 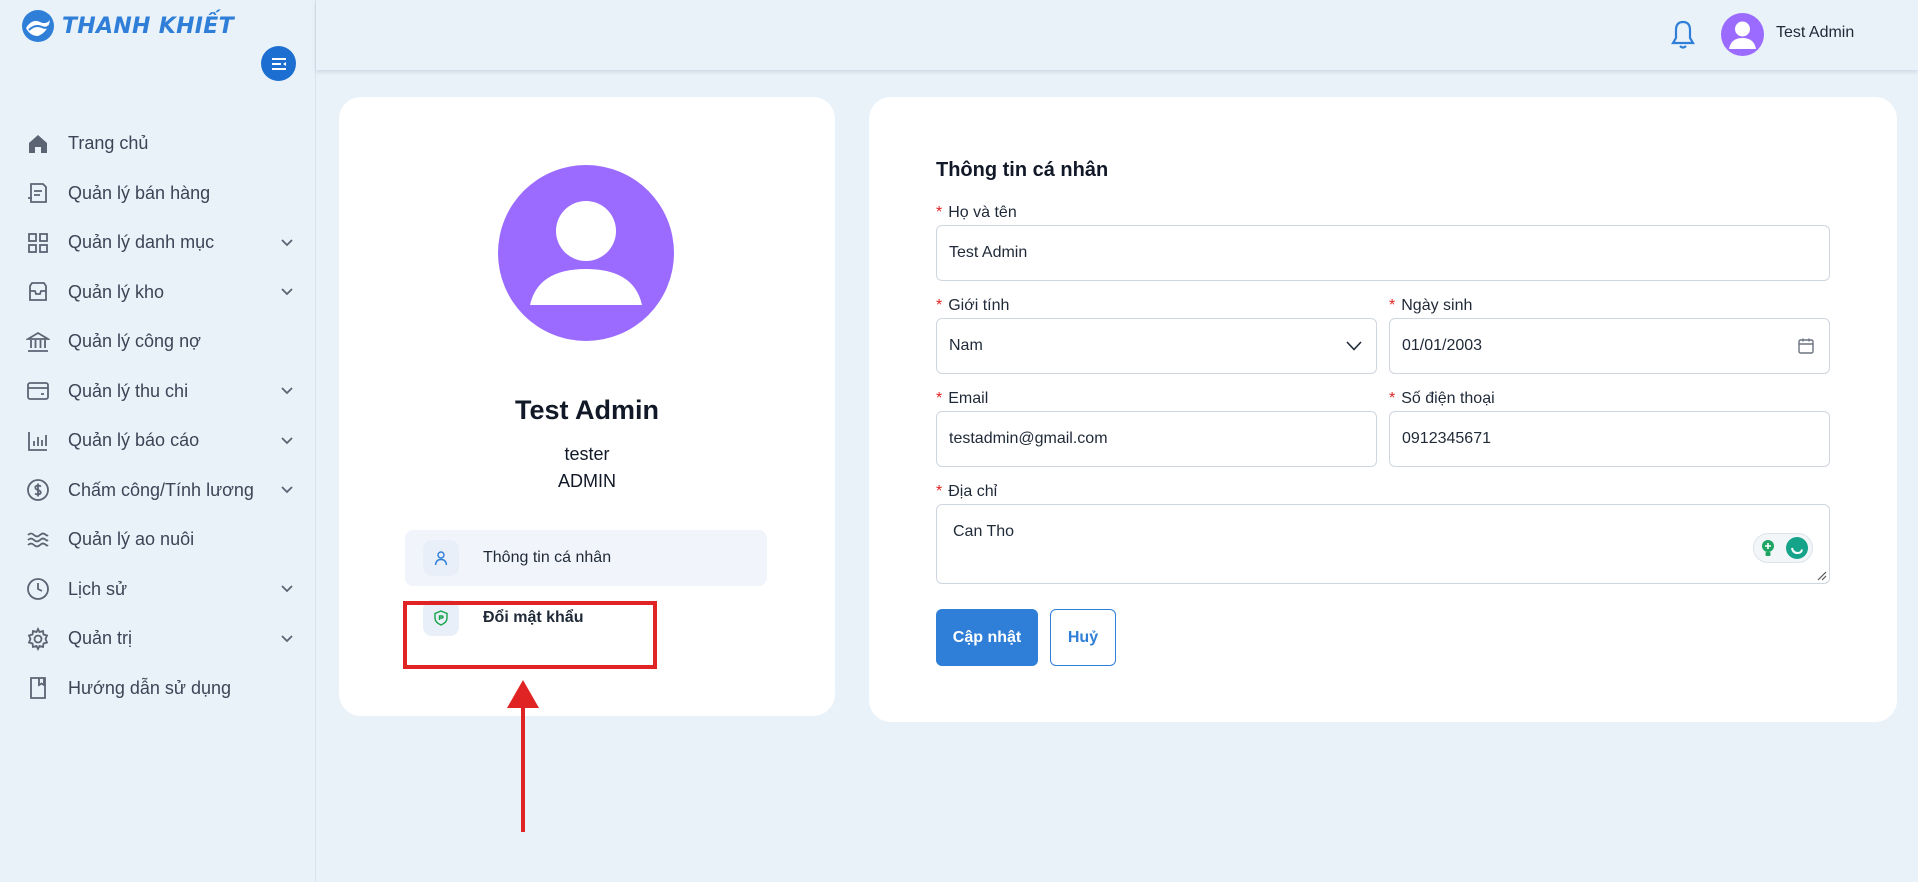 I want to click on fullname-label: * Họ và tên, so click(x=976, y=213).